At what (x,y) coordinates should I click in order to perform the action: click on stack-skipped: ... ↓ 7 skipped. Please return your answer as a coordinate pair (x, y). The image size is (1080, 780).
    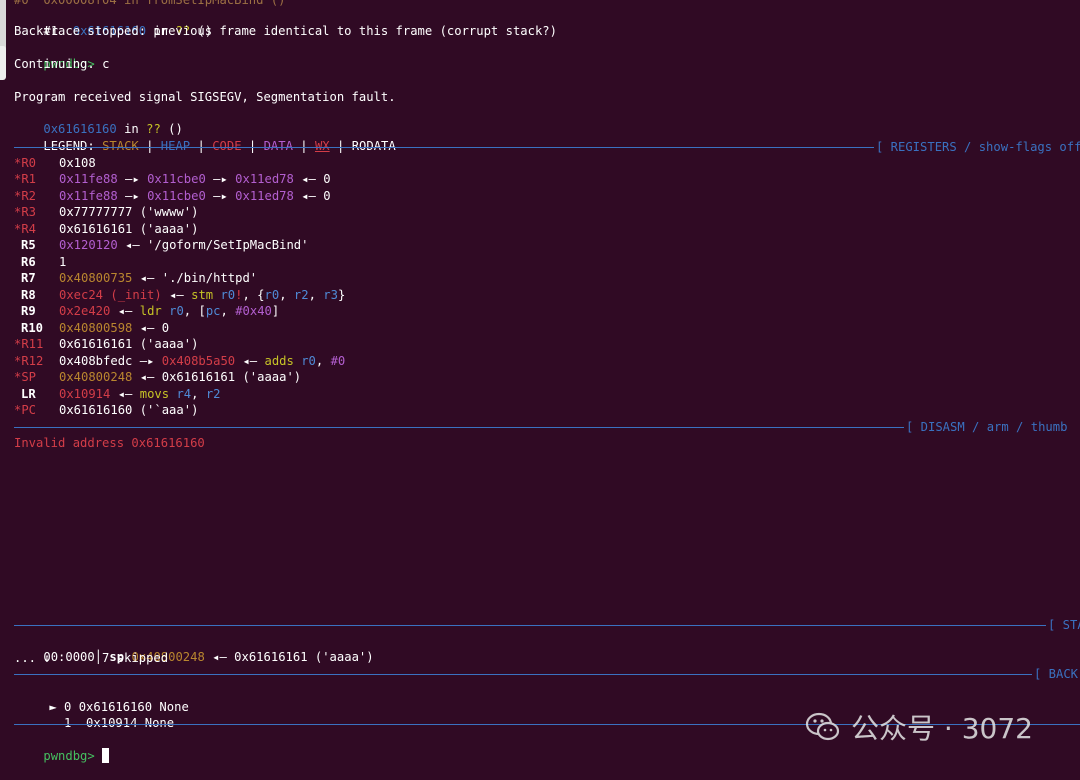
    Looking at the image, I should click on (91, 658).